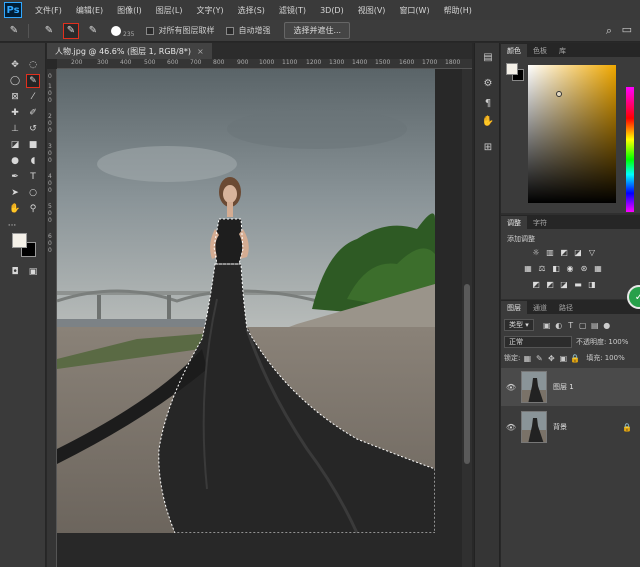  What do you see at coordinates (542, 268) in the screenshot?
I see `color-balance-icon: ⚖` at bounding box center [542, 268].